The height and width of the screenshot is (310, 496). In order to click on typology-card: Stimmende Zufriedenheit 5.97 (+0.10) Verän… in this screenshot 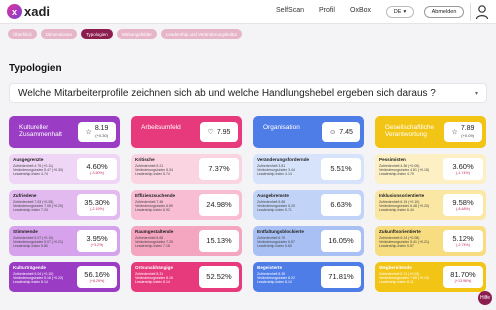, I will do `click(64, 241)`.